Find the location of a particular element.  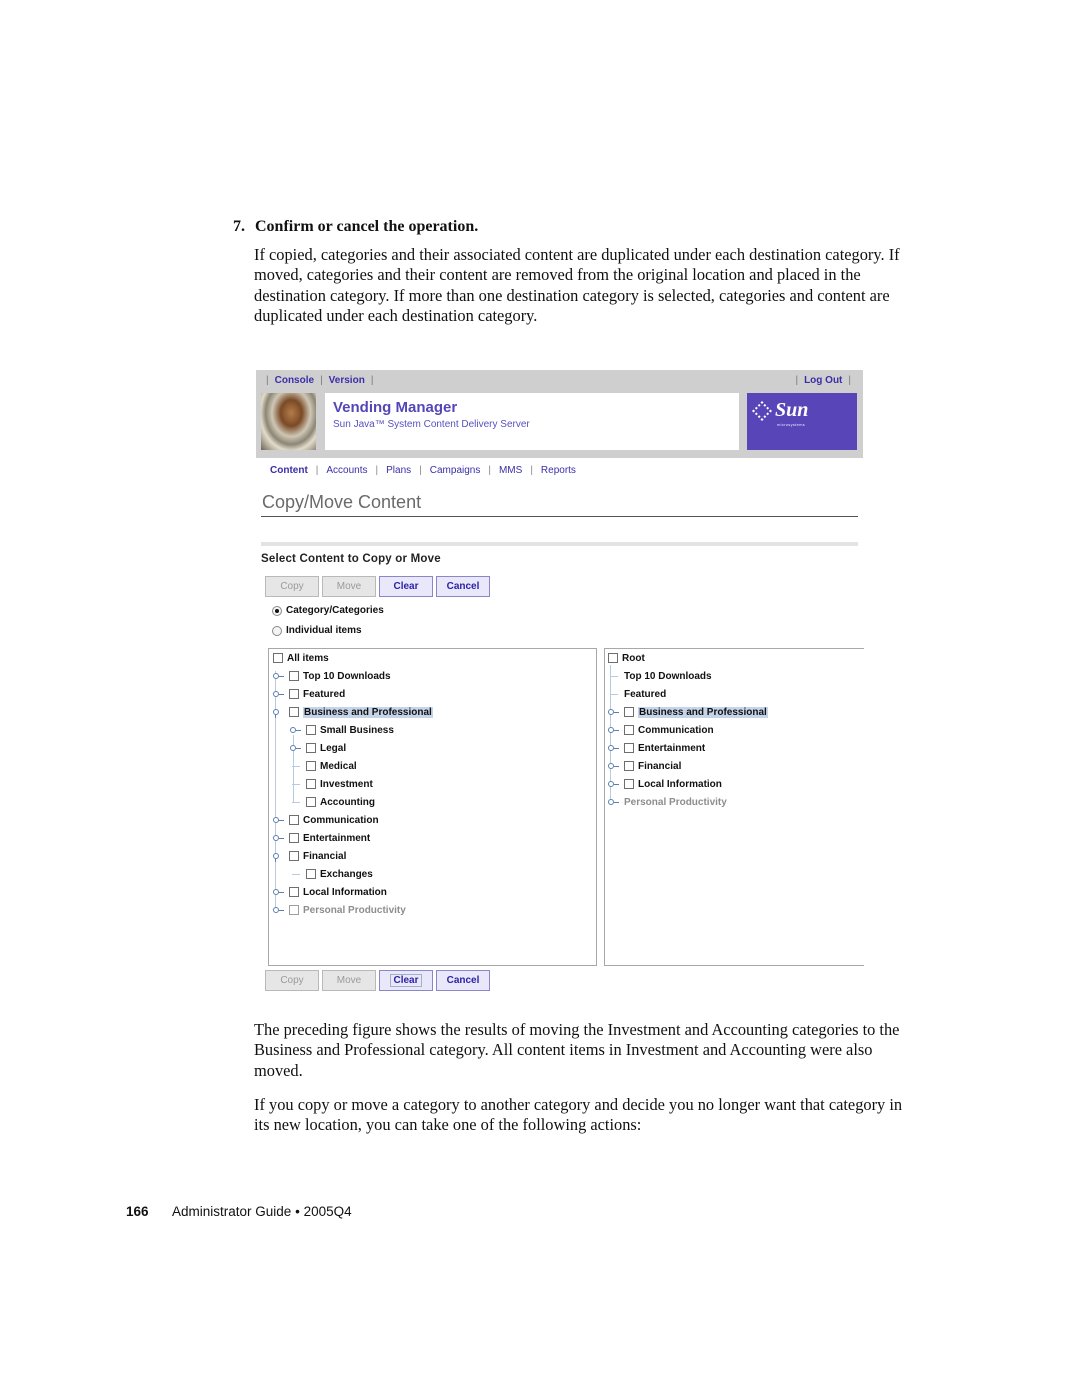

footer-title: Administrator Guide • 2005Q4 is located at coordinates (262, 1211).